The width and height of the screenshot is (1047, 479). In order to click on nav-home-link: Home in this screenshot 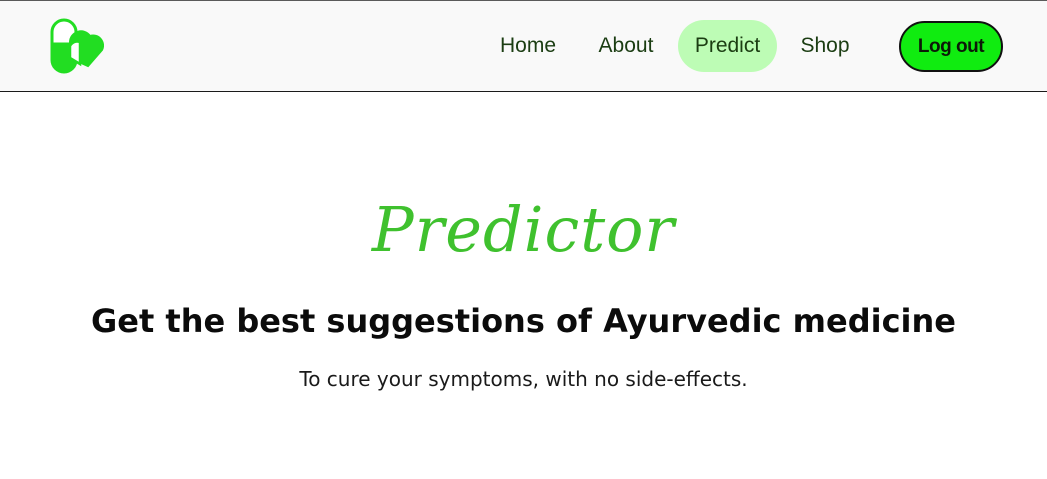, I will do `click(528, 46)`.